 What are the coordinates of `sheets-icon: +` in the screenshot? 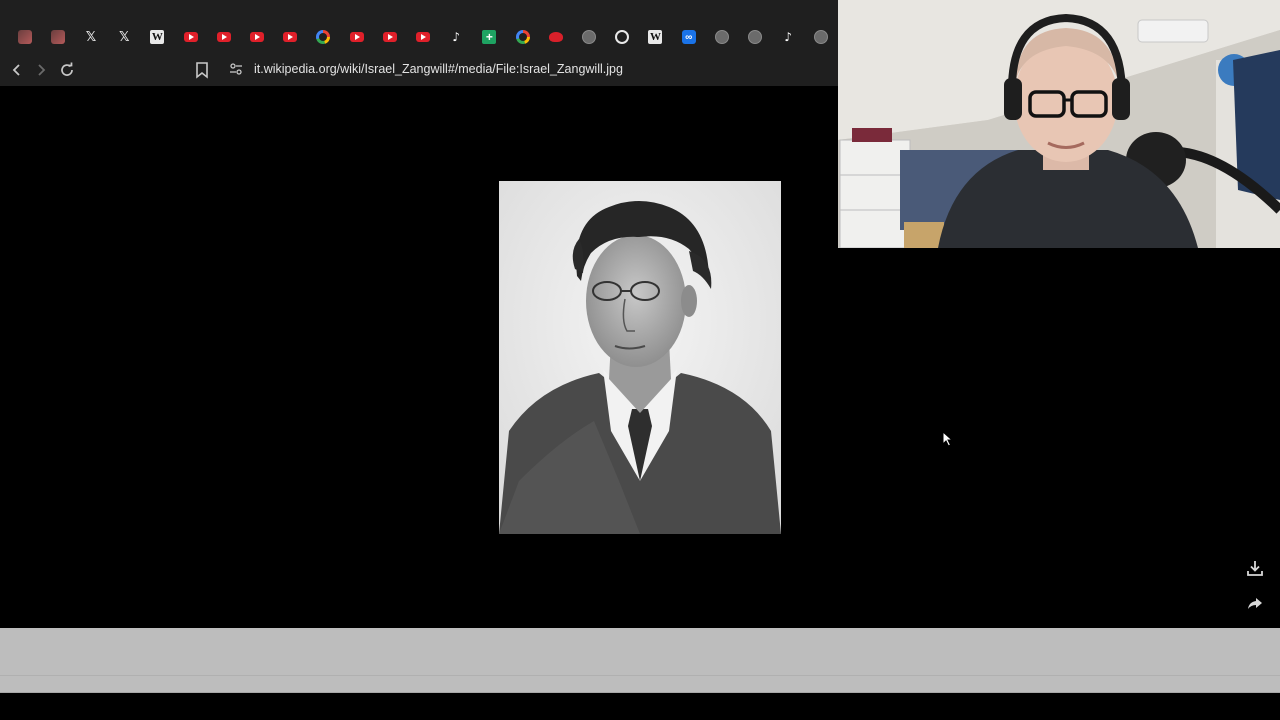 It's located at (489, 37).